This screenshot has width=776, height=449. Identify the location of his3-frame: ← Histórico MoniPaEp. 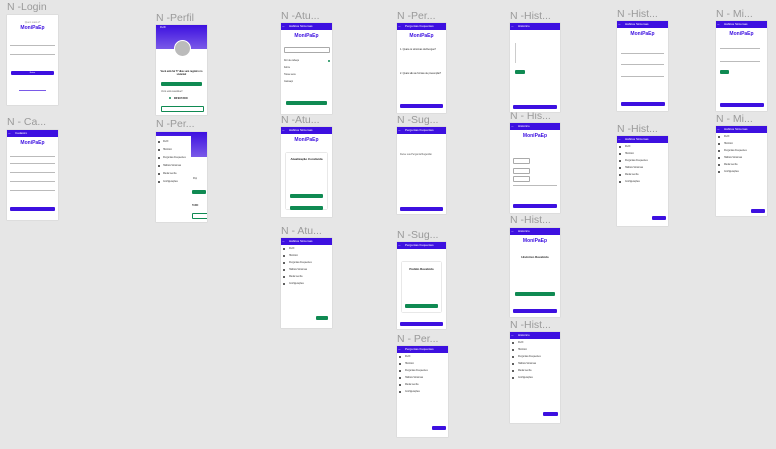
(535, 168).